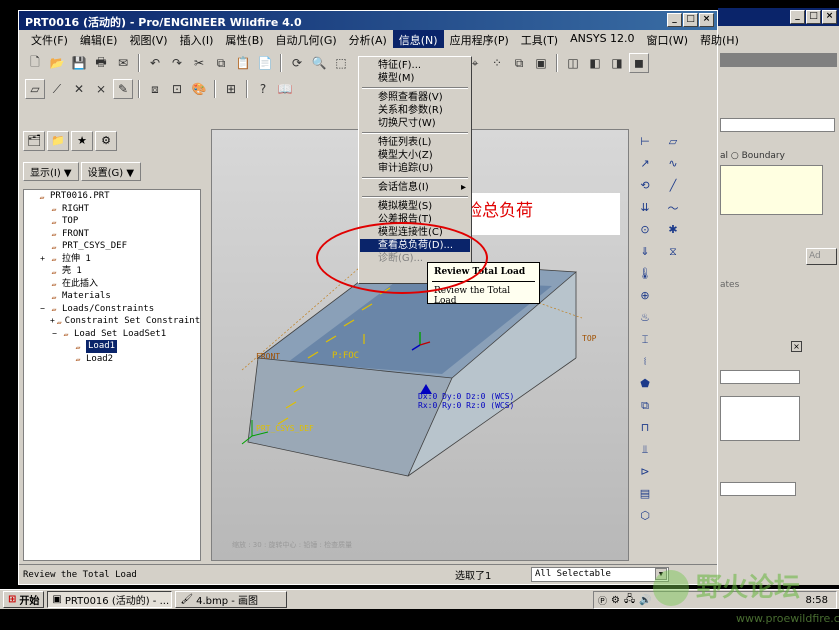  I want to click on tree-item: − ▱ Load Set LoadSet1, so click(112, 334).